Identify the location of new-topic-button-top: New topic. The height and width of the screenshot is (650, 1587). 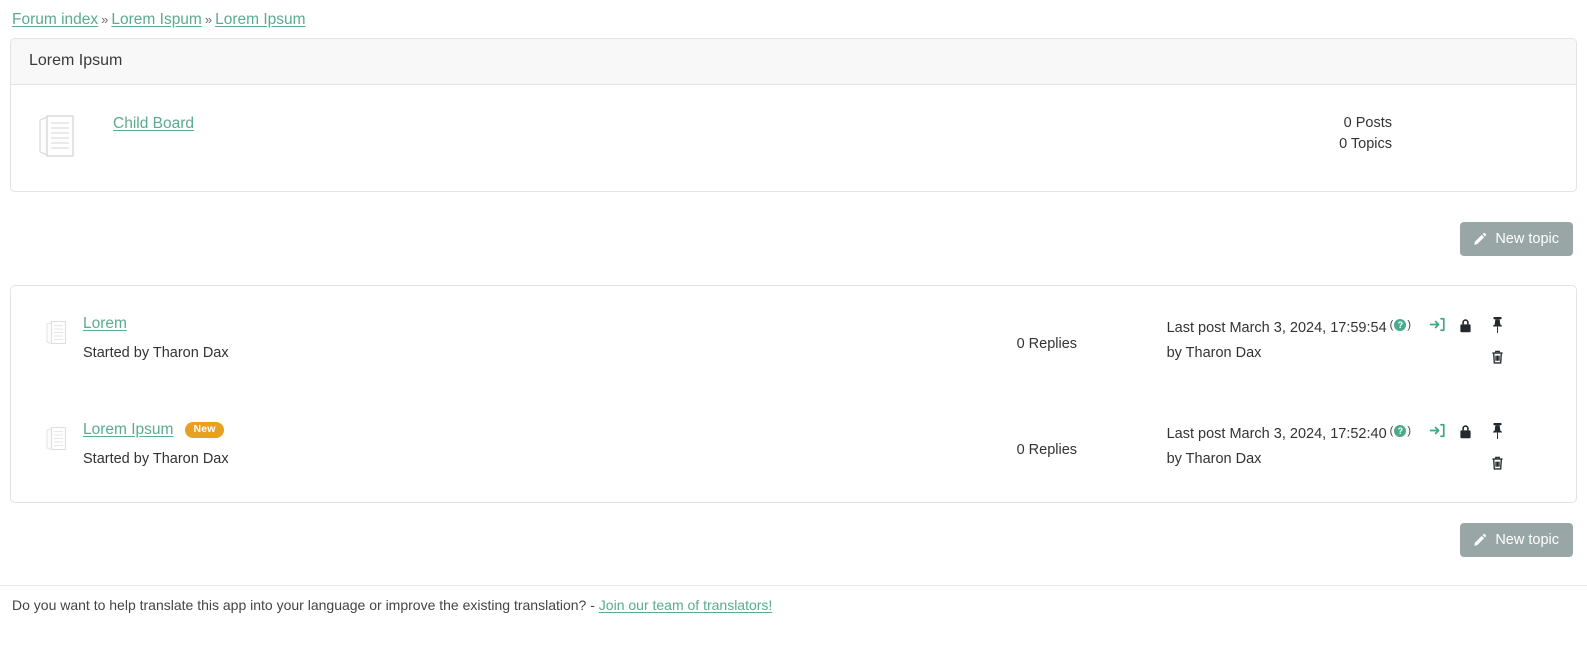
(1516, 239).